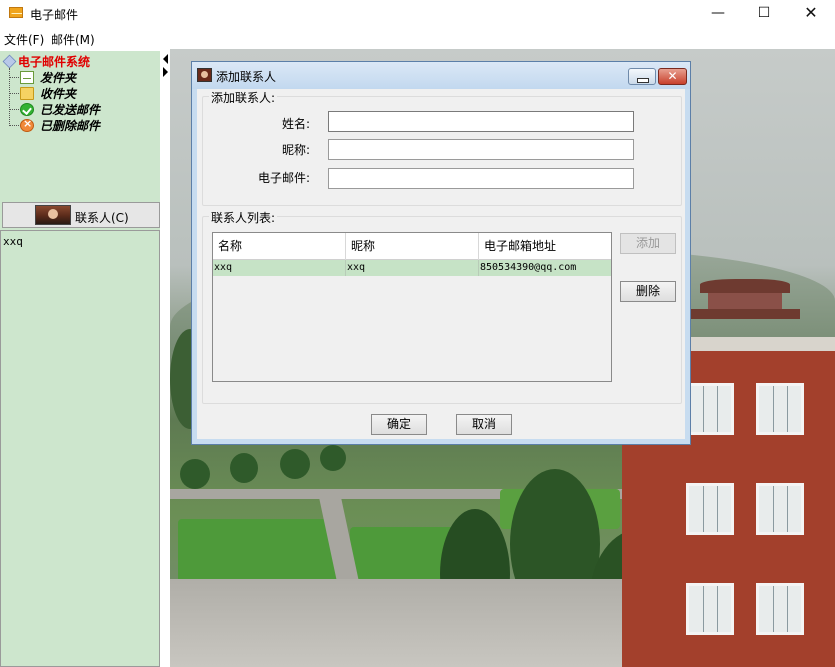  Describe the element at coordinates (648, 291) in the screenshot. I see `delete-button: 删除` at that location.